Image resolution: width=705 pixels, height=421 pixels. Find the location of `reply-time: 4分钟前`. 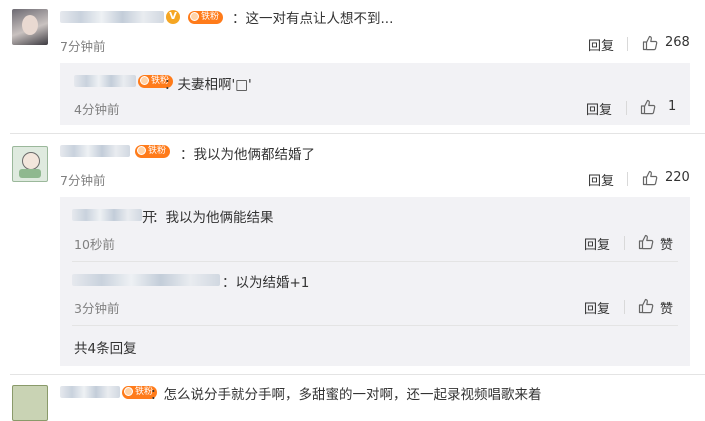

reply-time: 4分钟前 is located at coordinates (97, 109).